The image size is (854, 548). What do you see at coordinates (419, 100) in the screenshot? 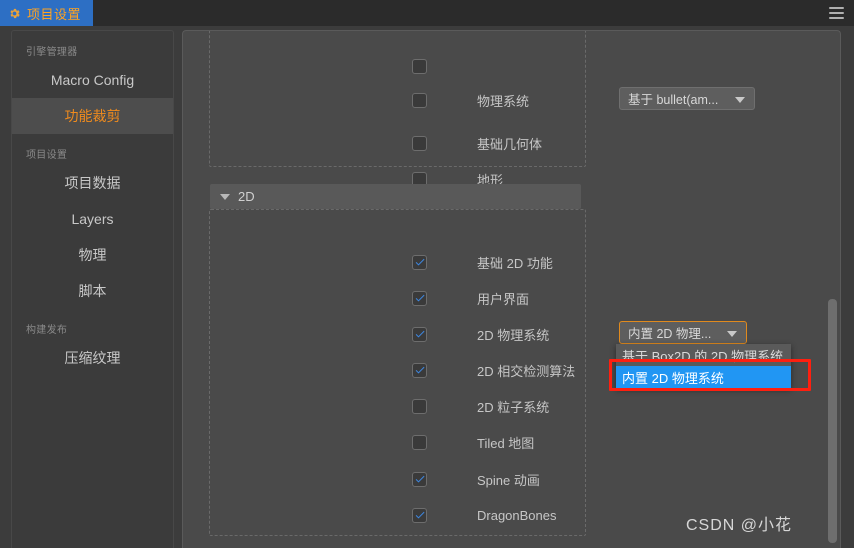
I see `checkbox-physics-system` at bounding box center [419, 100].